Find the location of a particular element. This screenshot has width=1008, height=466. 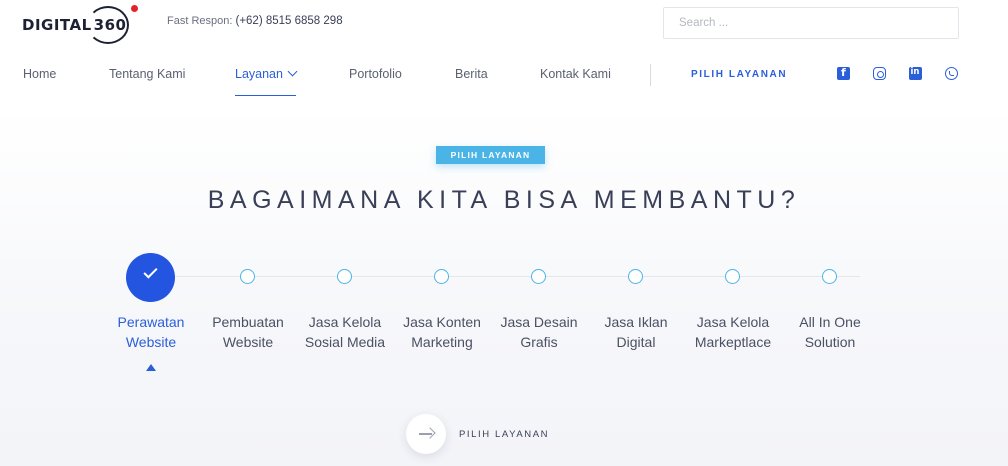

step-jasa-iklan-digital: Jasa Iklan Digital is located at coordinates (636, 332).